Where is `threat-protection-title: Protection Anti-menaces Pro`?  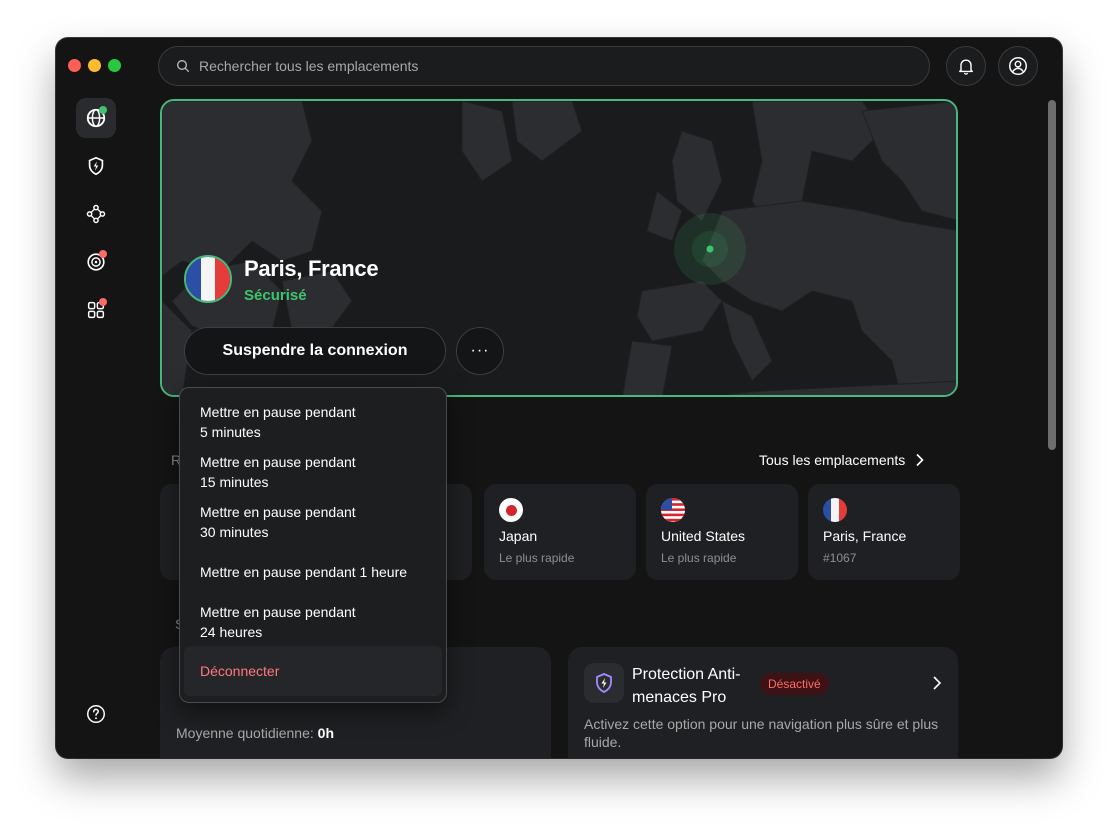 threat-protection-title: Protection Anti-menaces Pro is located at coordinates (686, 686).